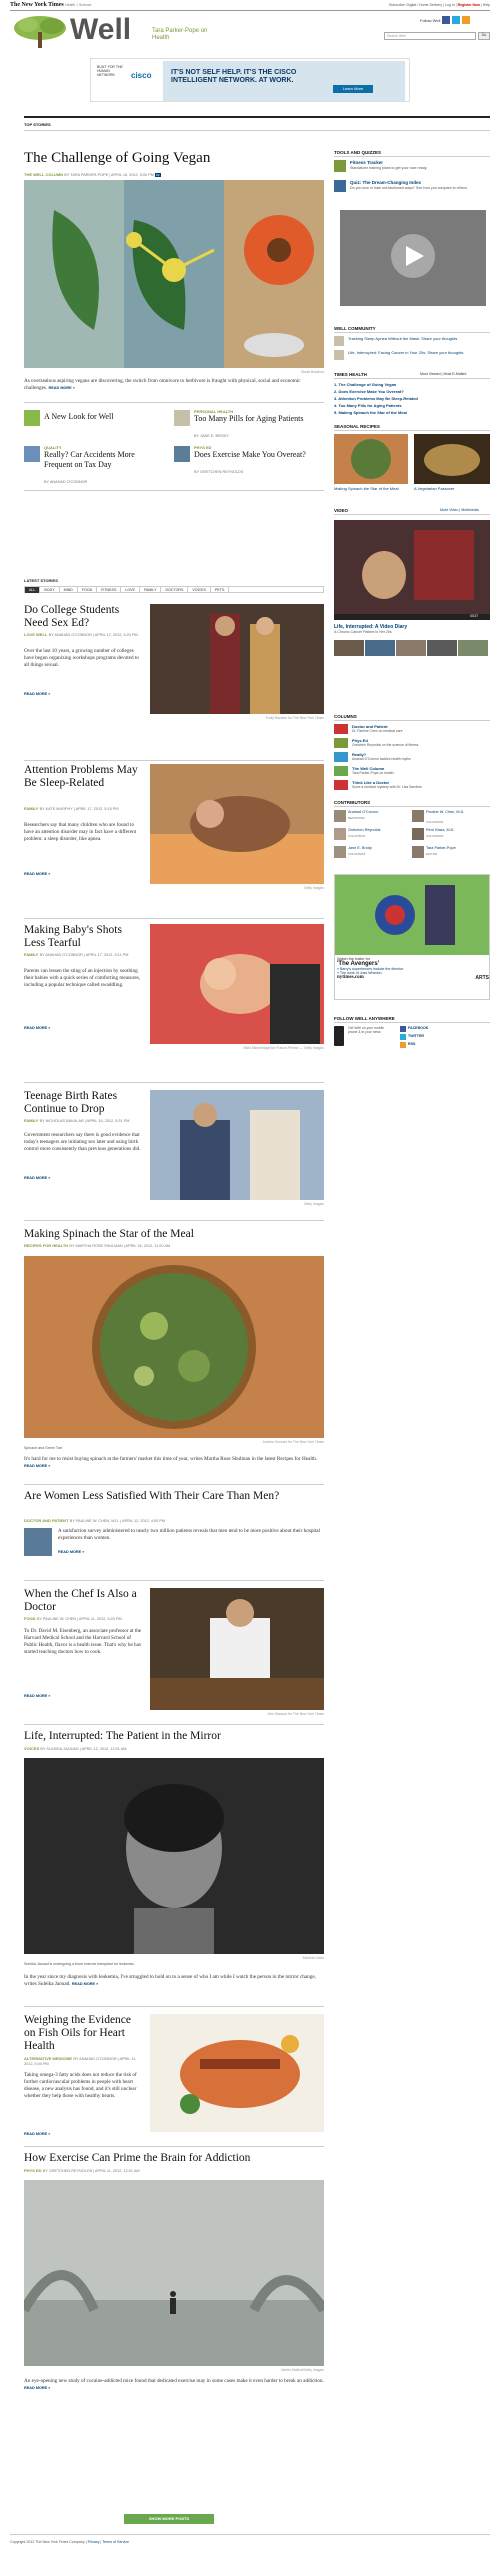 The height and width of the screenshot is (2557, 500). Describe the element at coordinates (158, 175) in the screenshot. I see `lead-comments: 82` at that location.